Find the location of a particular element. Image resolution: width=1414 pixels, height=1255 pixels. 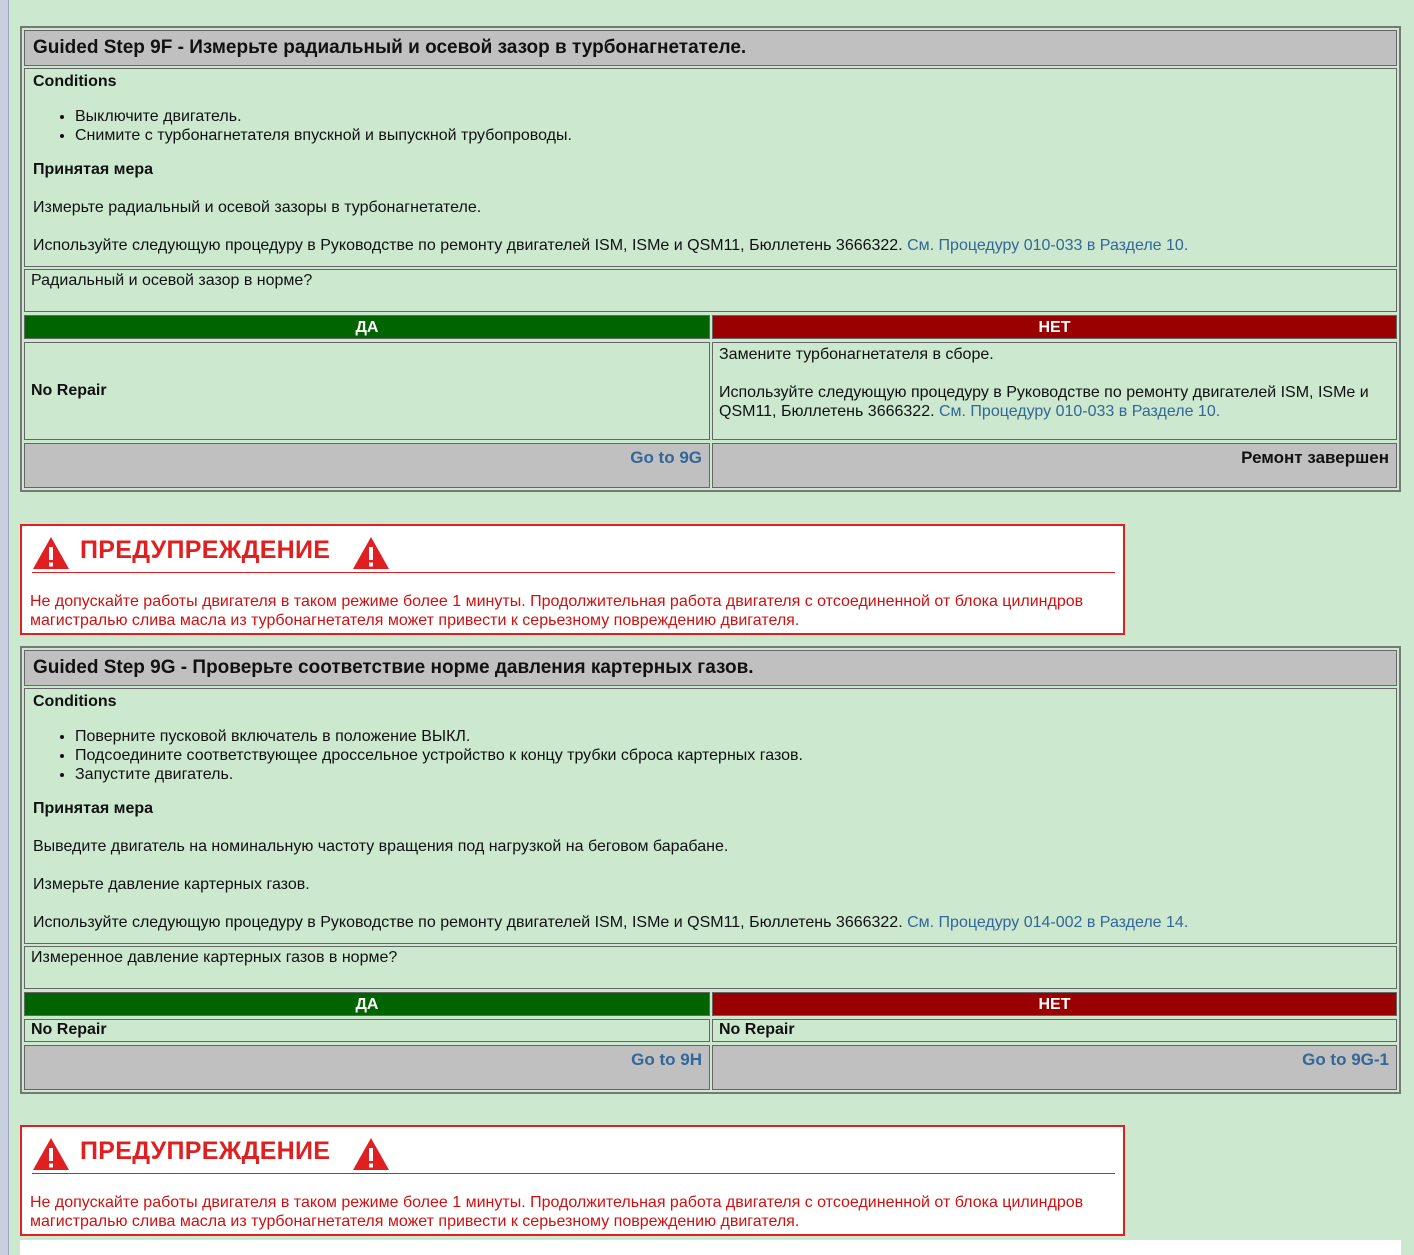

answer-nav-row: Go to 9G Ремонт завершен is located at coordinates (710, 465).